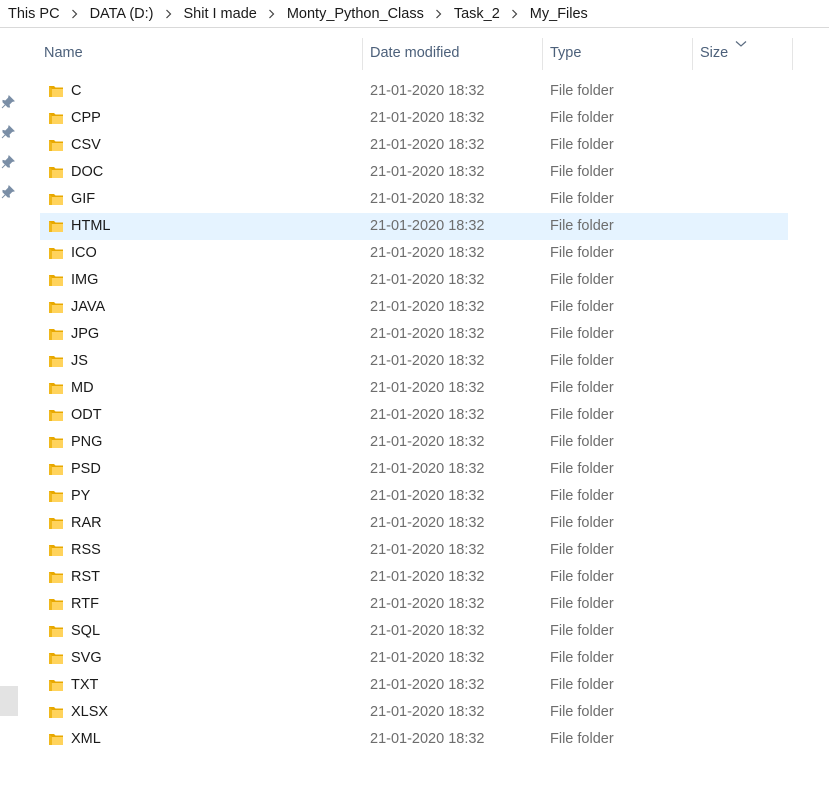  I want to click on table-row: JPG 21-01-2020 18:32 File folder, so click(414, 334).